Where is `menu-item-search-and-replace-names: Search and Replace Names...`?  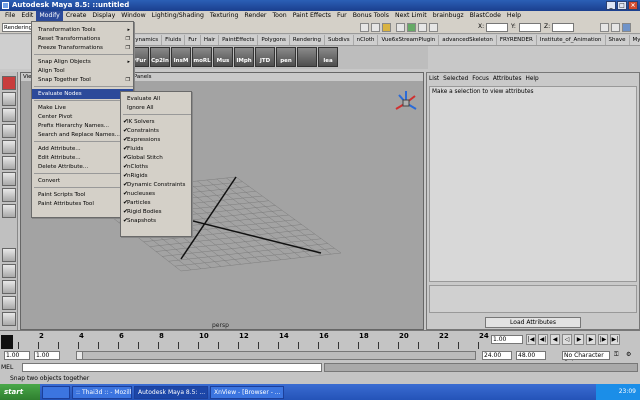
menu-item-search-and-replace-names: Search and Replace Names... is located at coordinates (82, 135).